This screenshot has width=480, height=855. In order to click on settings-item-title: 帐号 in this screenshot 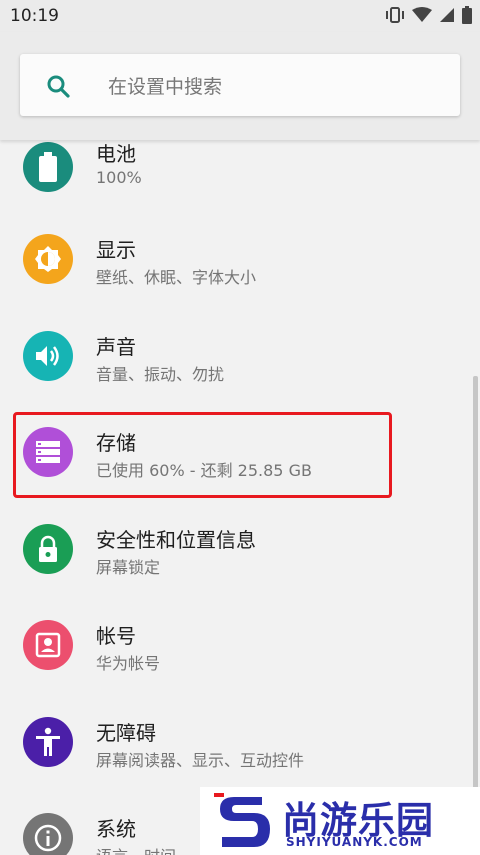, I will do `click(116, 636)`.